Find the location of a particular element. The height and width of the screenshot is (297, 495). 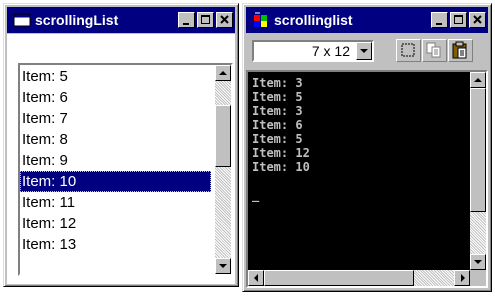

horizontal-scrollbar is located at coordinates (359, 278).